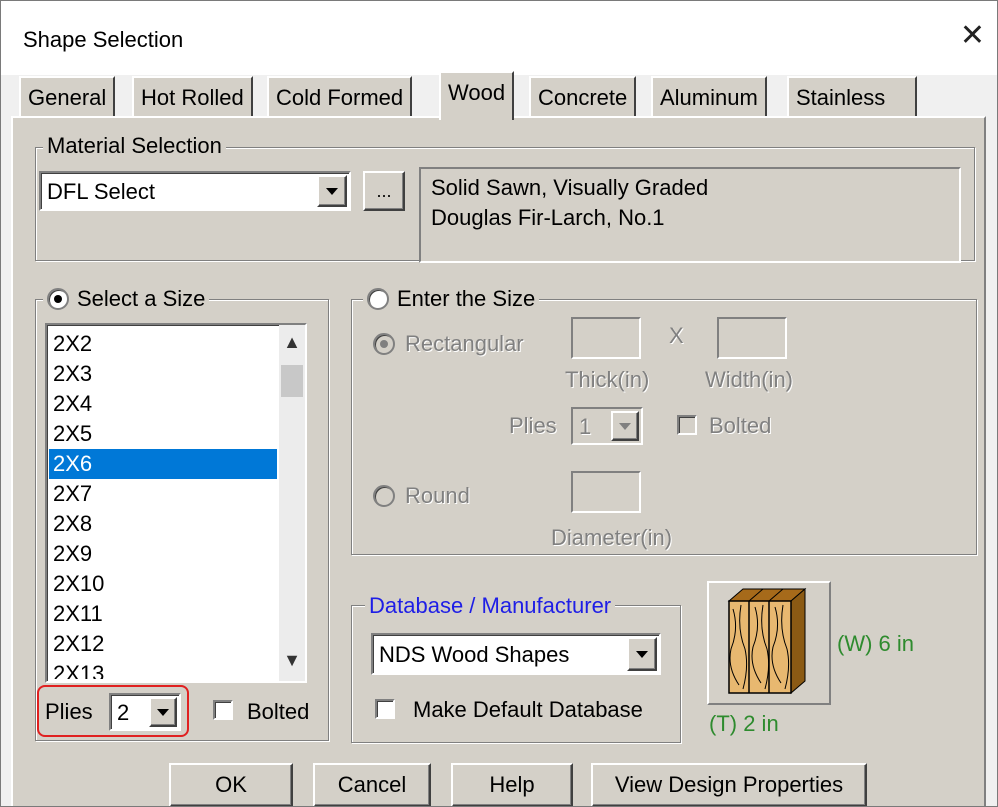  I want to click on tab-hot-rolled: Hot Rolled, so click(192, 97).